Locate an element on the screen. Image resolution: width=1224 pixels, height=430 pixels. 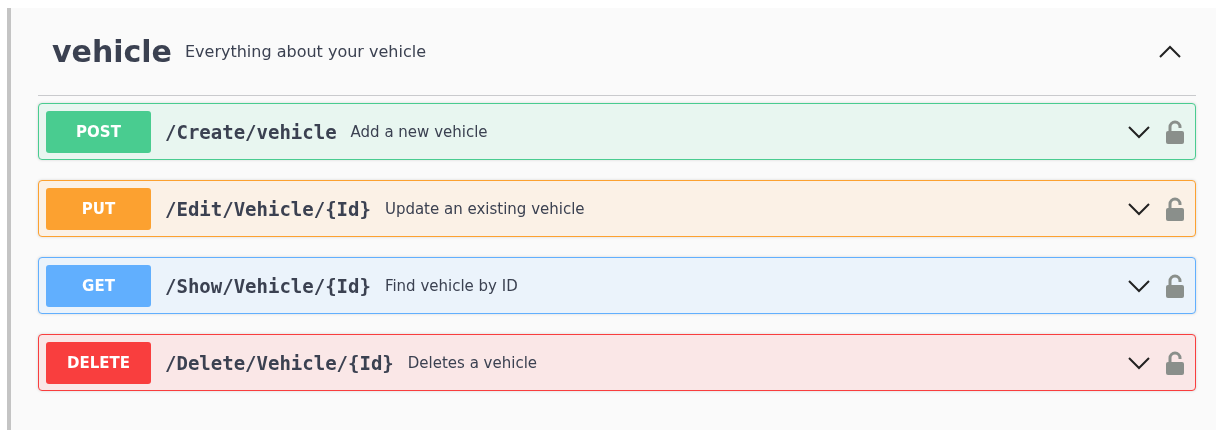
endpoint-path: /Show/Vehicle/{Id} is located at coordinates (268, 285).